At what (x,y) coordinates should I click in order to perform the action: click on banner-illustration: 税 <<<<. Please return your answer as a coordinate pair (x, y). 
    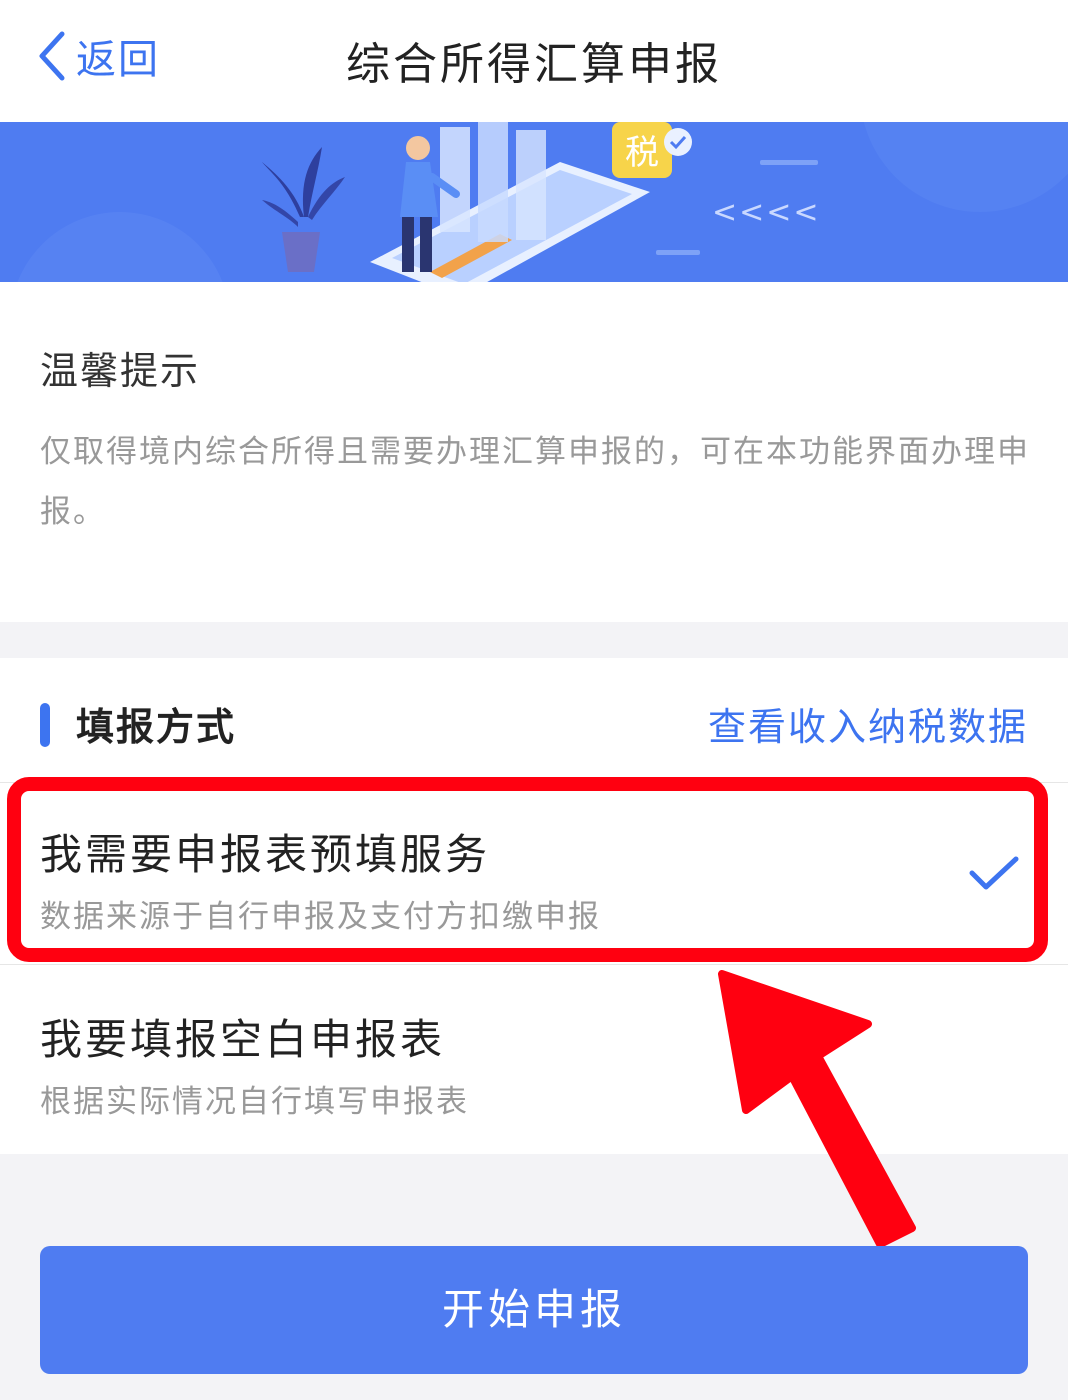
    Looking at the image, I should click on (534, 202).